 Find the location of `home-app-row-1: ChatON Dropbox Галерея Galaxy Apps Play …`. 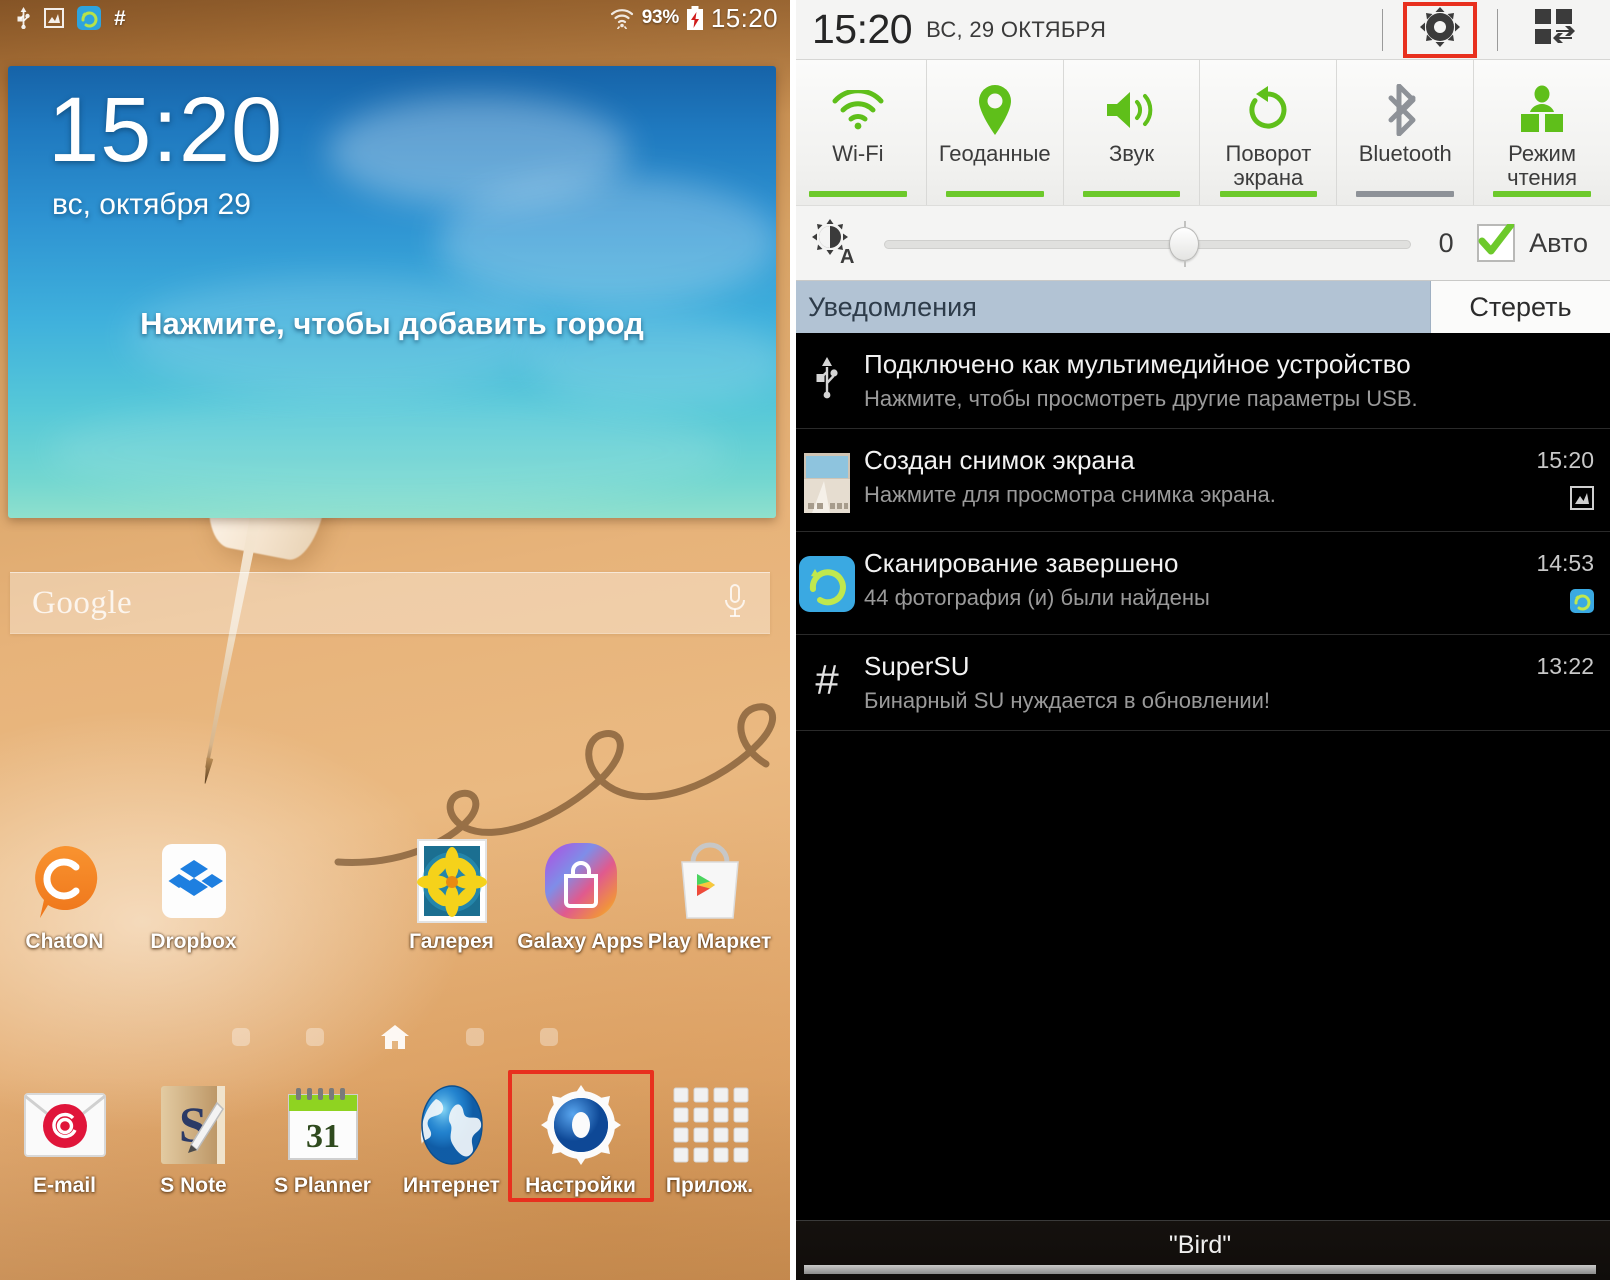

home-app-row-1: ChatON Dropbox Галерея Galaxy Apps Play … is located at coordinates (395, 896).